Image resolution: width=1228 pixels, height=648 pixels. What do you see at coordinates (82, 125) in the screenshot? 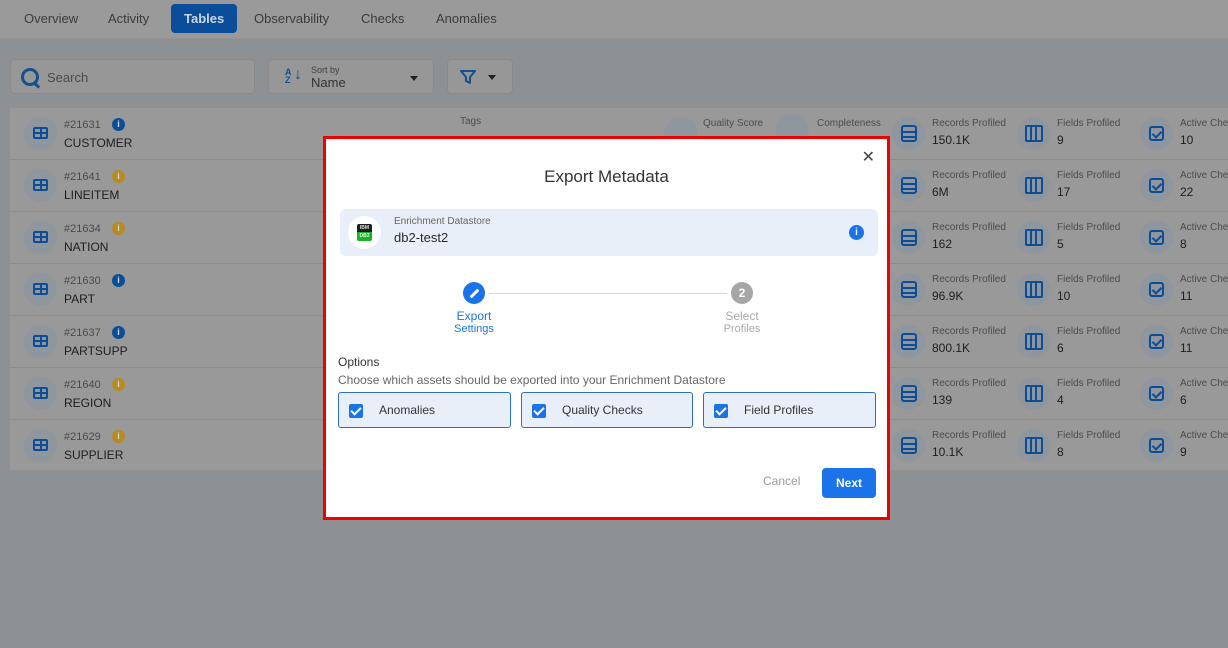
I see `table-id: #21631` at bounding box center [82, 125].